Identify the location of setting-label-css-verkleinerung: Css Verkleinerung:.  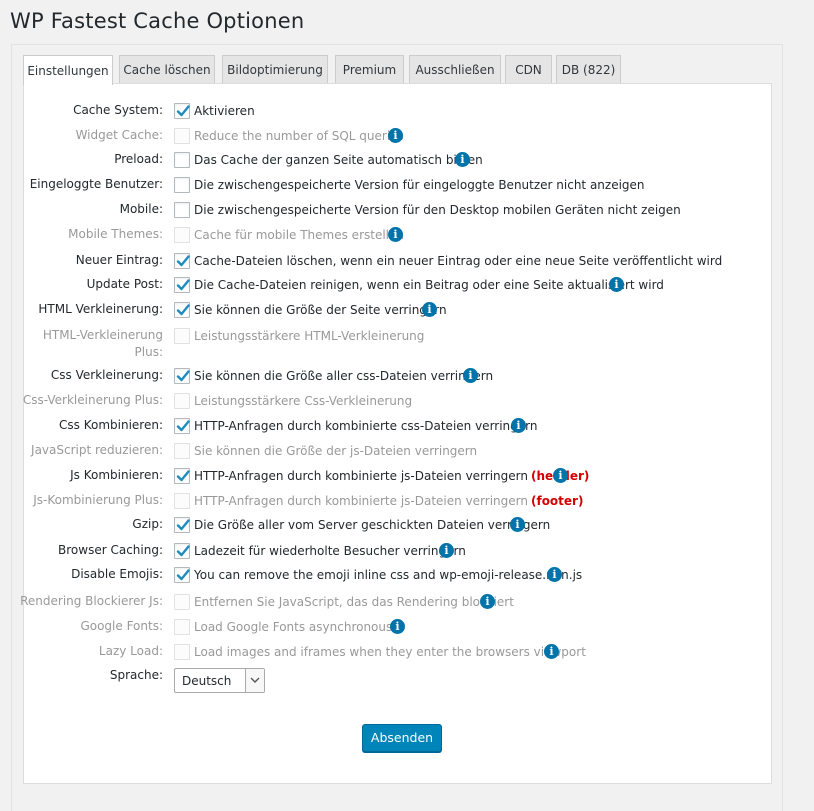
(106, 375).